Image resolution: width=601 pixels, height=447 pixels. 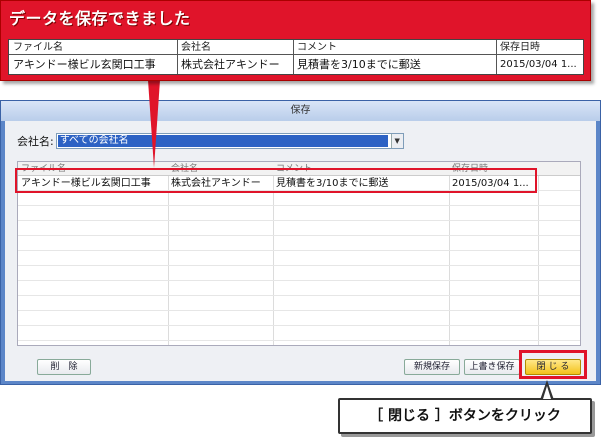 I want to click on new-save-button: 新規保存, so click(x=432, y=367).